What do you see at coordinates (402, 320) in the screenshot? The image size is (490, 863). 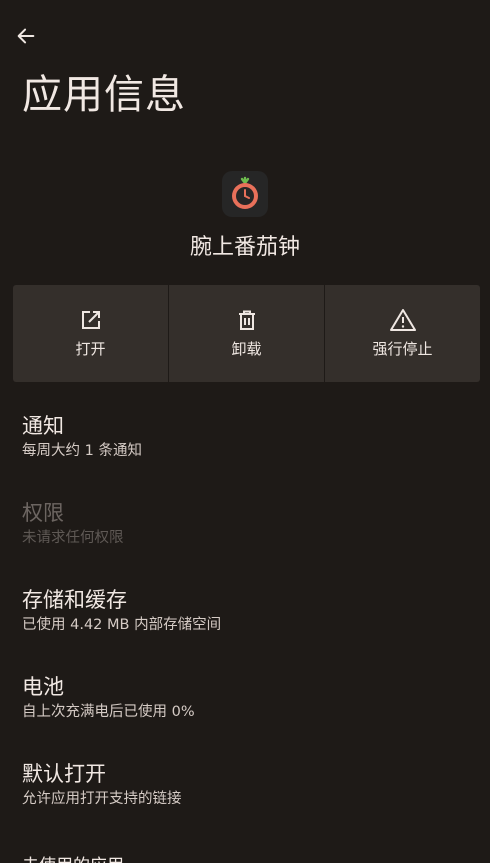 I see `warning-icon` at bounding box center [402, 320].